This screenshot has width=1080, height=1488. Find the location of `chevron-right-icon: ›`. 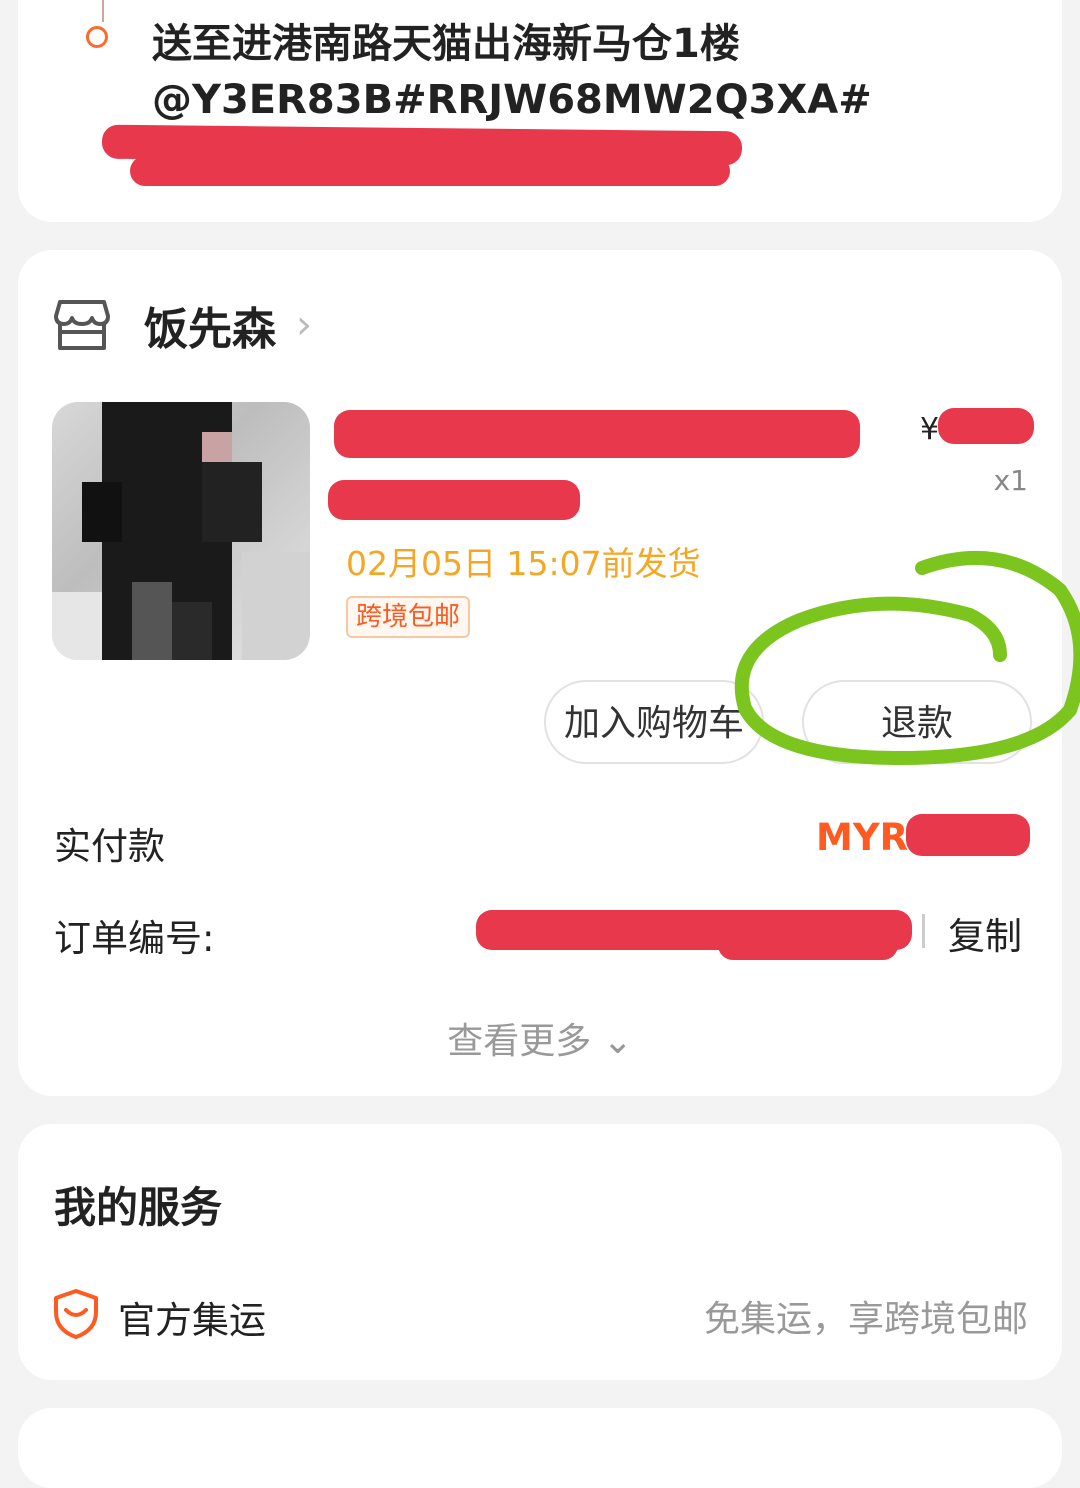

chevron-right-icon: › is located at coordinates (304, 325).